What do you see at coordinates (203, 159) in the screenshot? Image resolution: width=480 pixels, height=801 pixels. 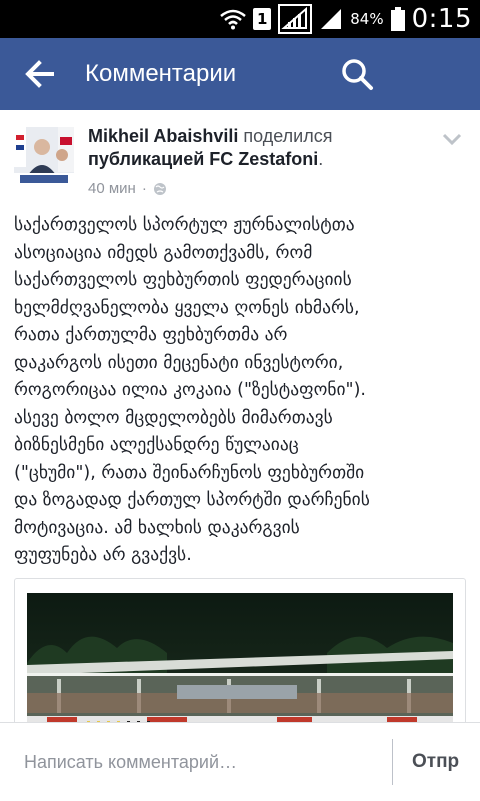 I see `shared-object-link: публикацией FC Zestafoni` at bounding box center [203, 159].